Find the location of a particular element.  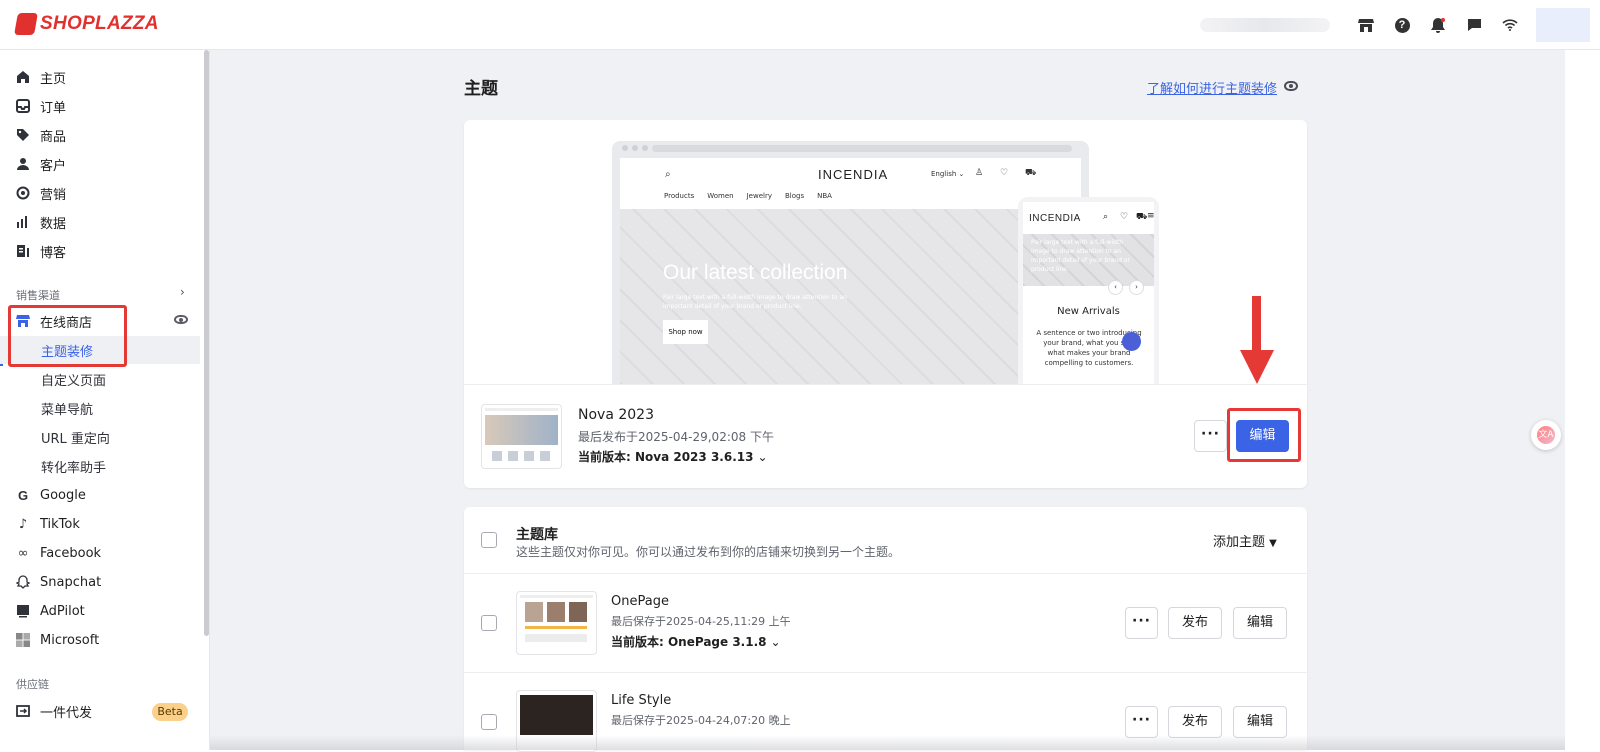

current-theme-version: 当前版本: Nova 2023 3.6.13 ⌄ is located at coordinates (673, 456).